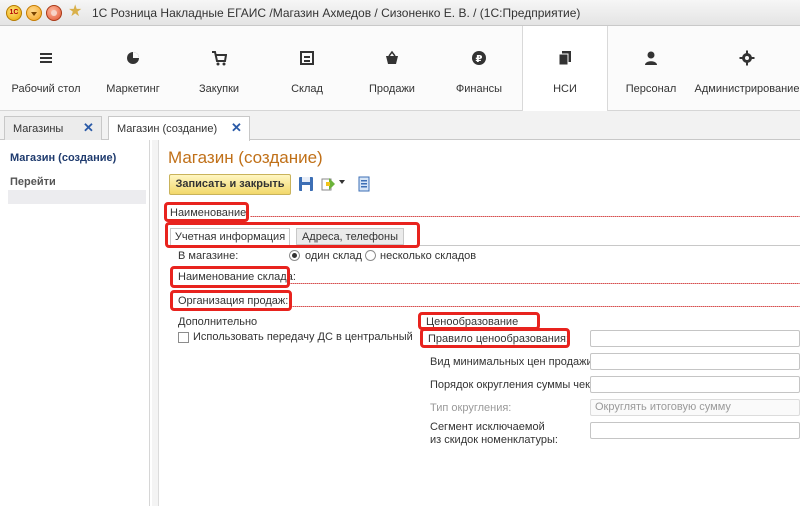 The image size is (800, 506). I want to click on section-finance: ₽ Финансы, so click(479, 68).